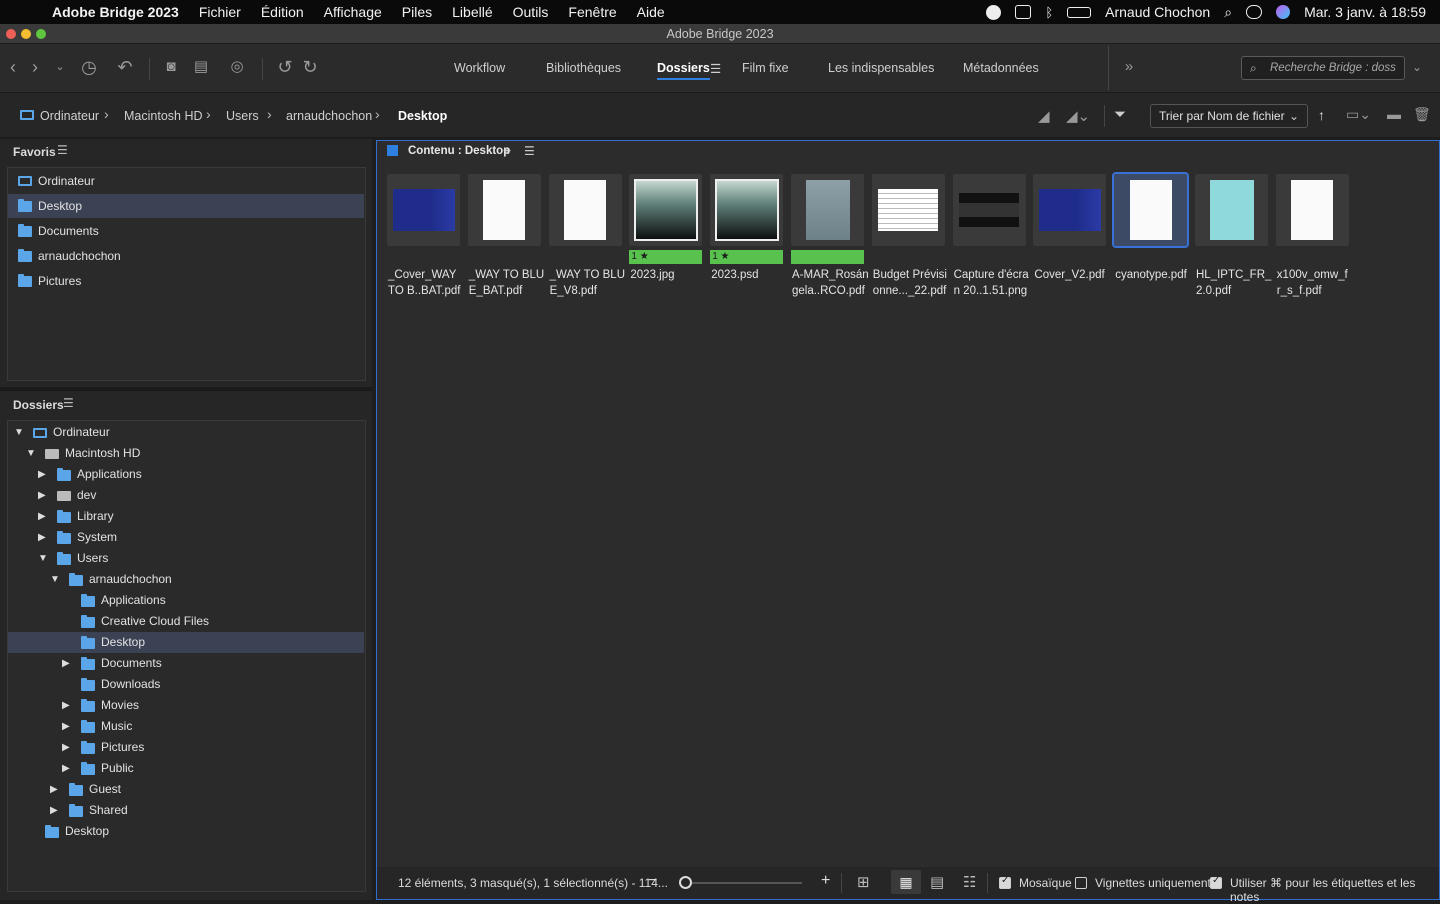 The image size is (1440, 904). I want to click on tree-item: Desktop, so click(186, 831).